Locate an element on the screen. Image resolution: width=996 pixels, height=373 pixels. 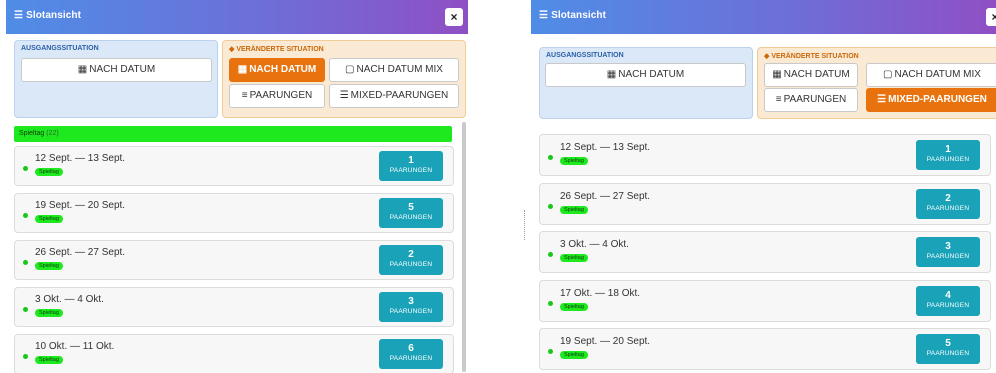
slot-date: 3 Okt. — 4 Okt. is located at coordinates (69, 299).